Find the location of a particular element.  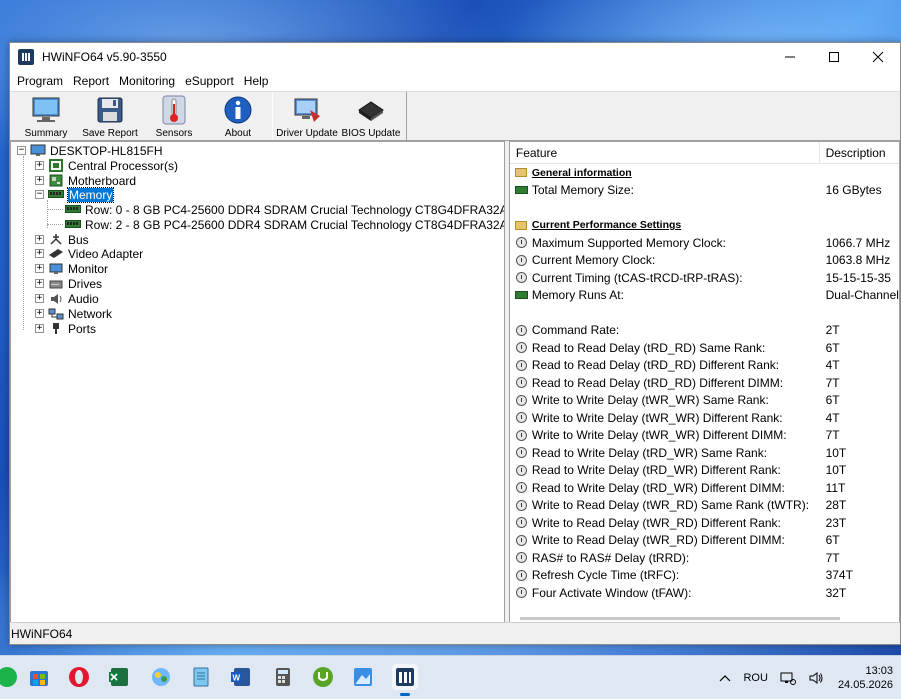

about-button: About is located at coordinates (238, 116).